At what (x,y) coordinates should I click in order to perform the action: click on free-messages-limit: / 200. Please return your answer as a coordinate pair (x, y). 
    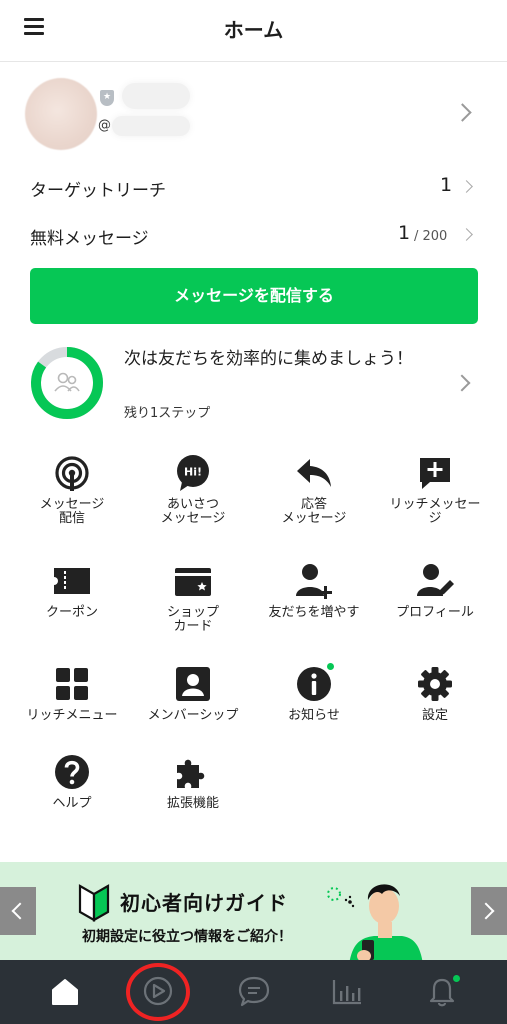
    Looking at the image, I should click on (431, 236).